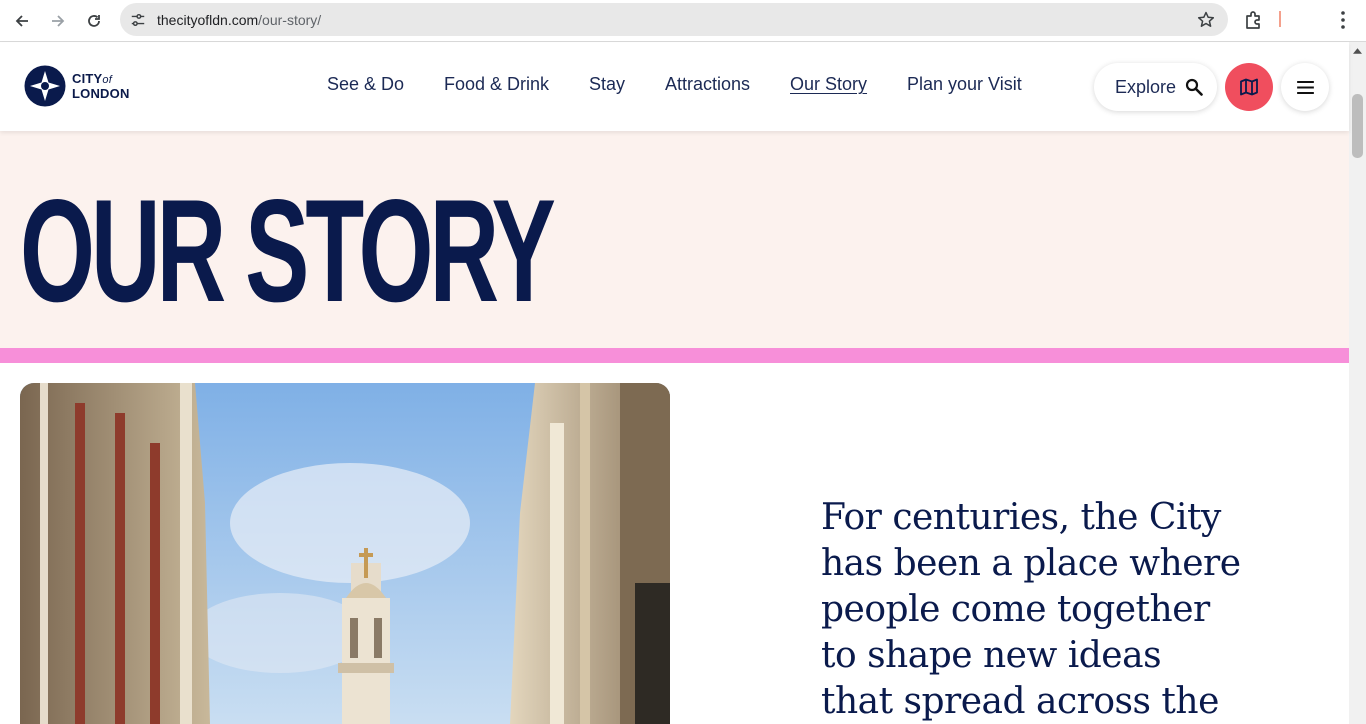  What do you see at coordinates (707, 84) in the screenshot?
I see `nav-attractions: Attractions` at bounding box center [707, 84].